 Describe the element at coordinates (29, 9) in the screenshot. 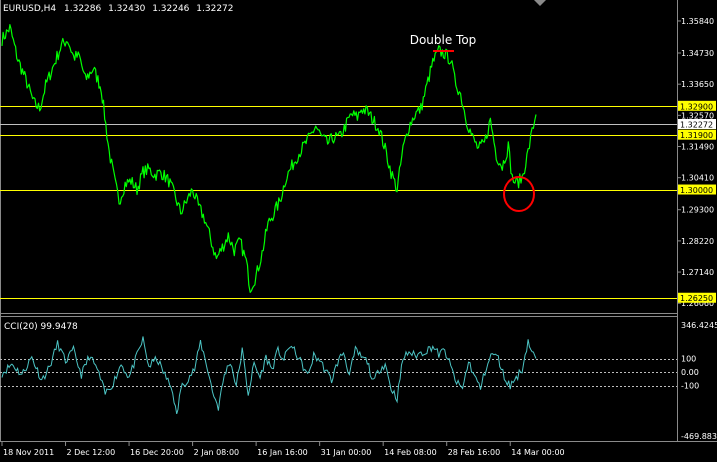

I see `symbol-label: EURUSD,H4` at that location.